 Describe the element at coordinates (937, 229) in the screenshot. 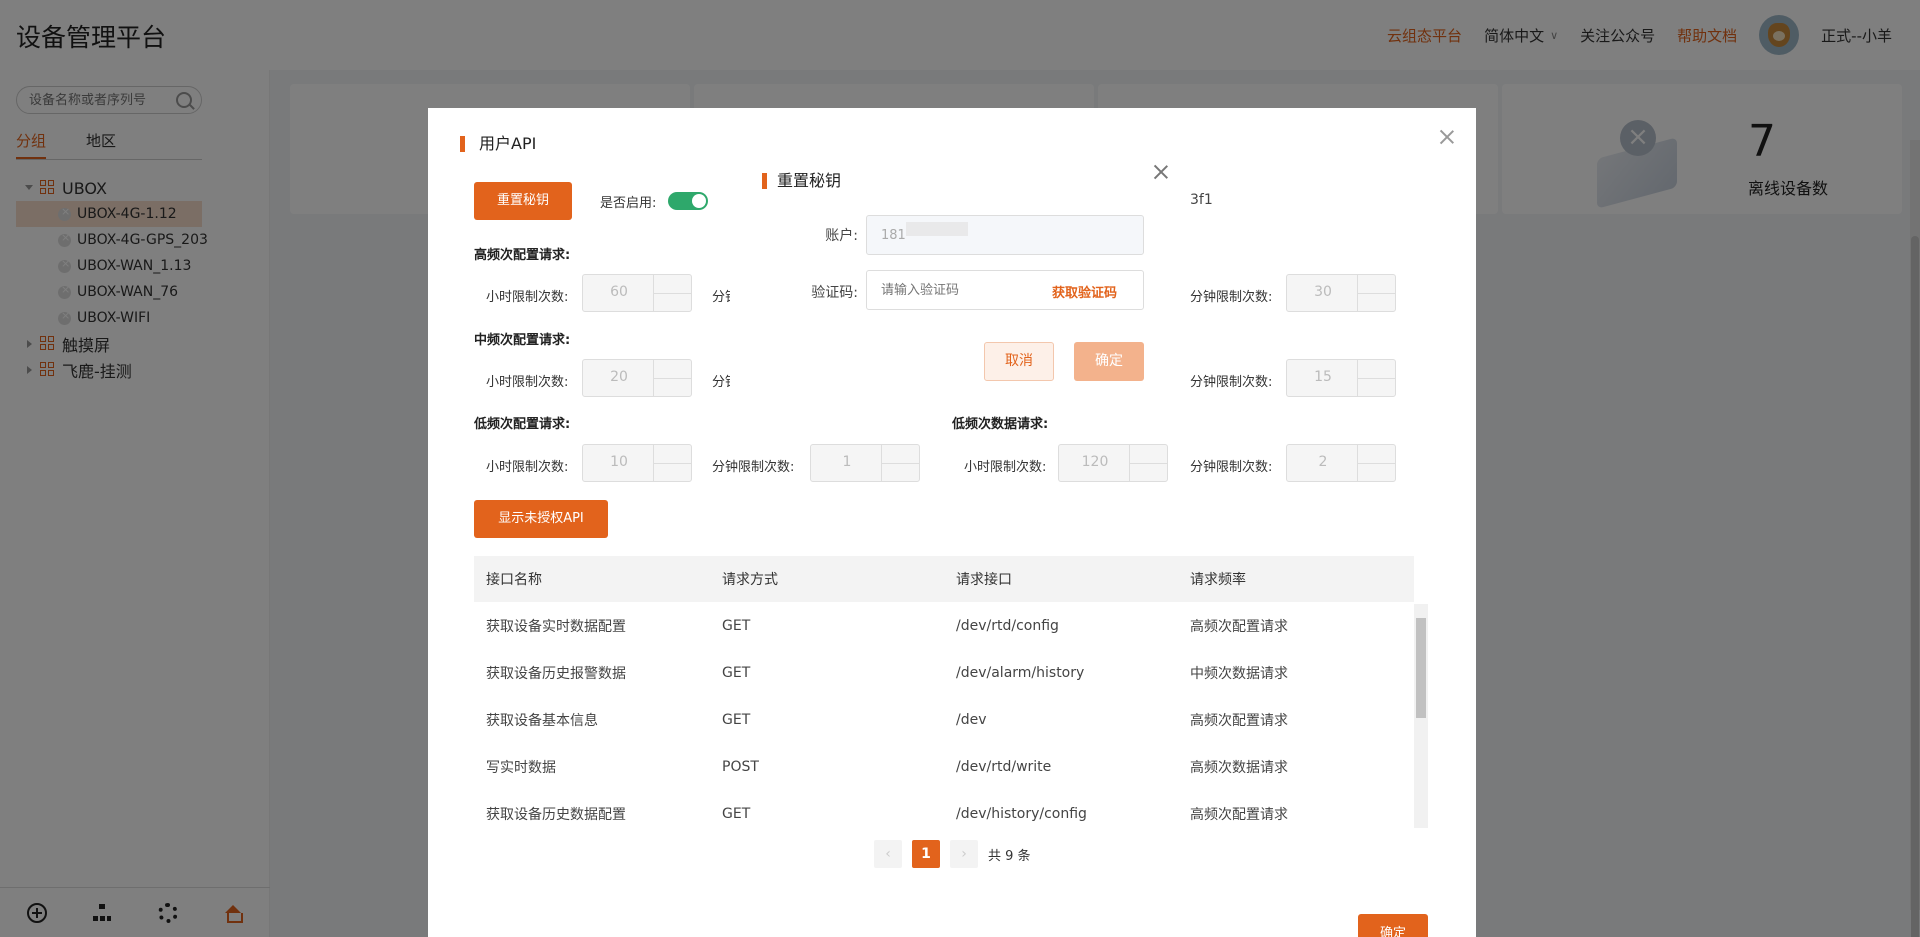

I see `masked-value` at that location.